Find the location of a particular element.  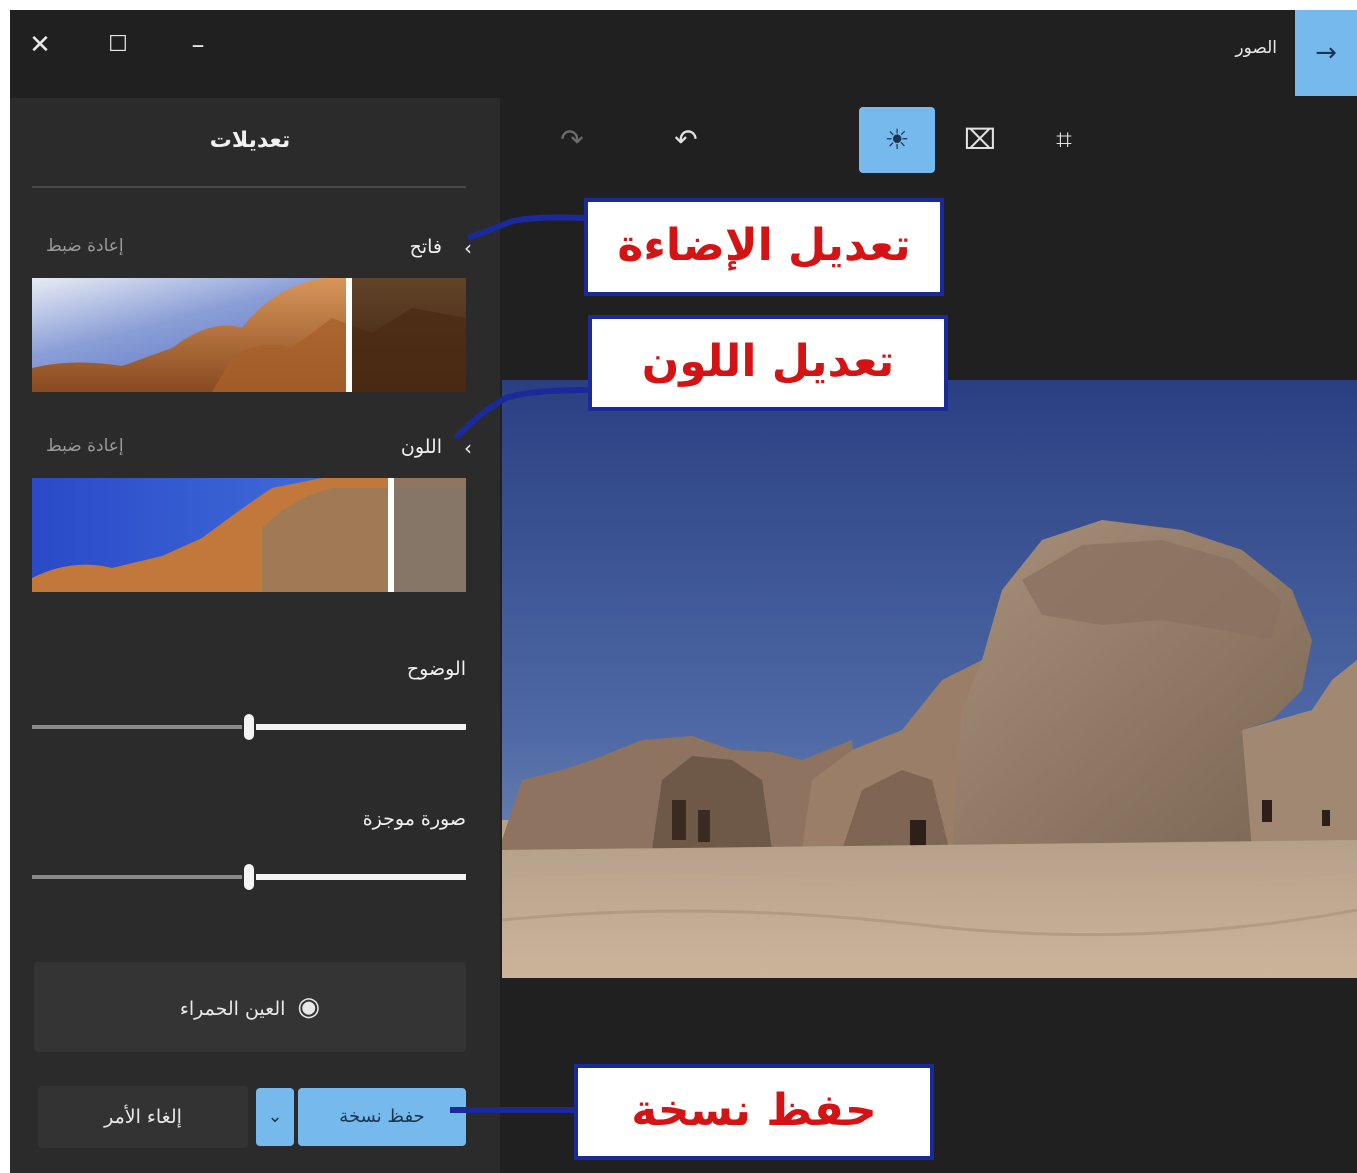

brightness-icon: ☀ is located at coordinates (897, 139).